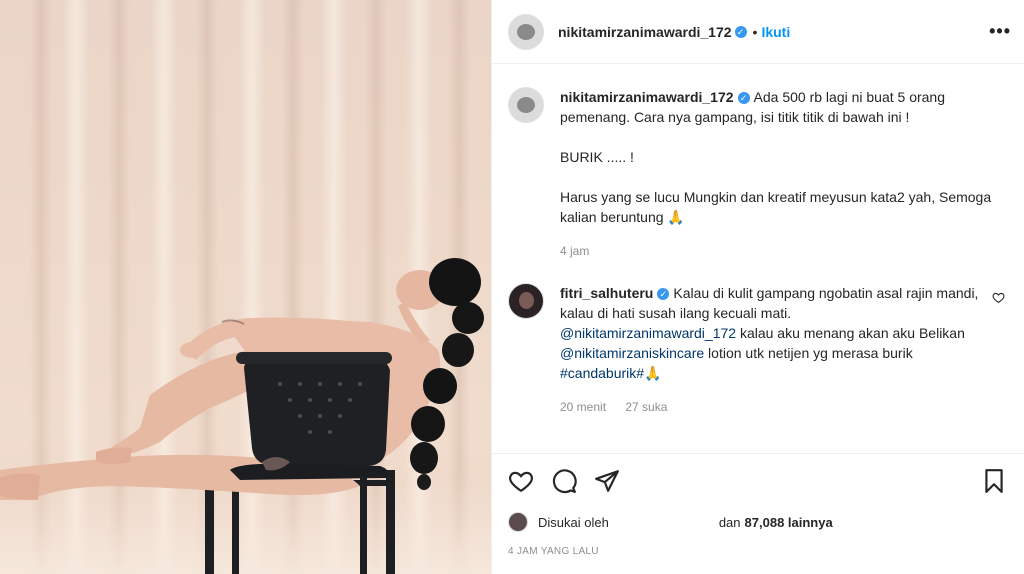 The image size is (1024, 574). What do you see at coordinates (647, 97) in the screenshot?
I see `caption-username: nikitamirzanimawardi_172` at bounding box center [647, 97].